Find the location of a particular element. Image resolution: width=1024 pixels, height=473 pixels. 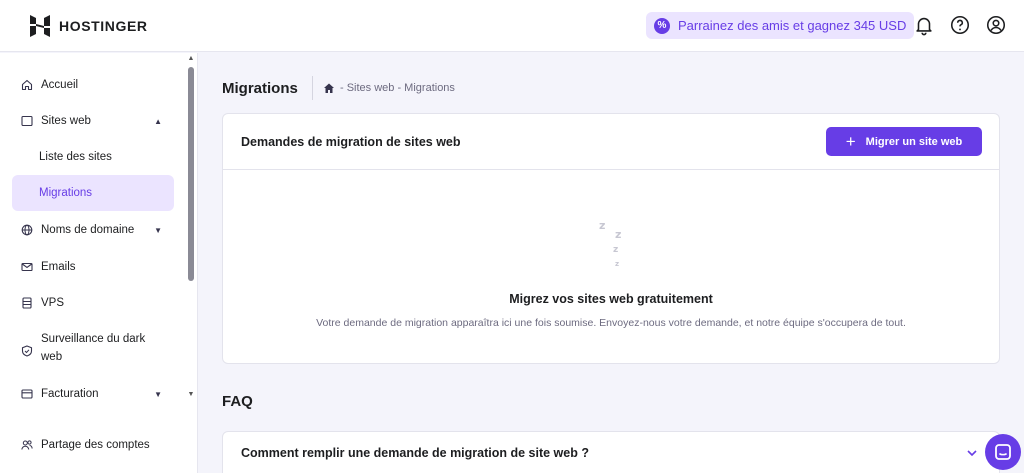

globe-icon is located at coordinates (27, 230).